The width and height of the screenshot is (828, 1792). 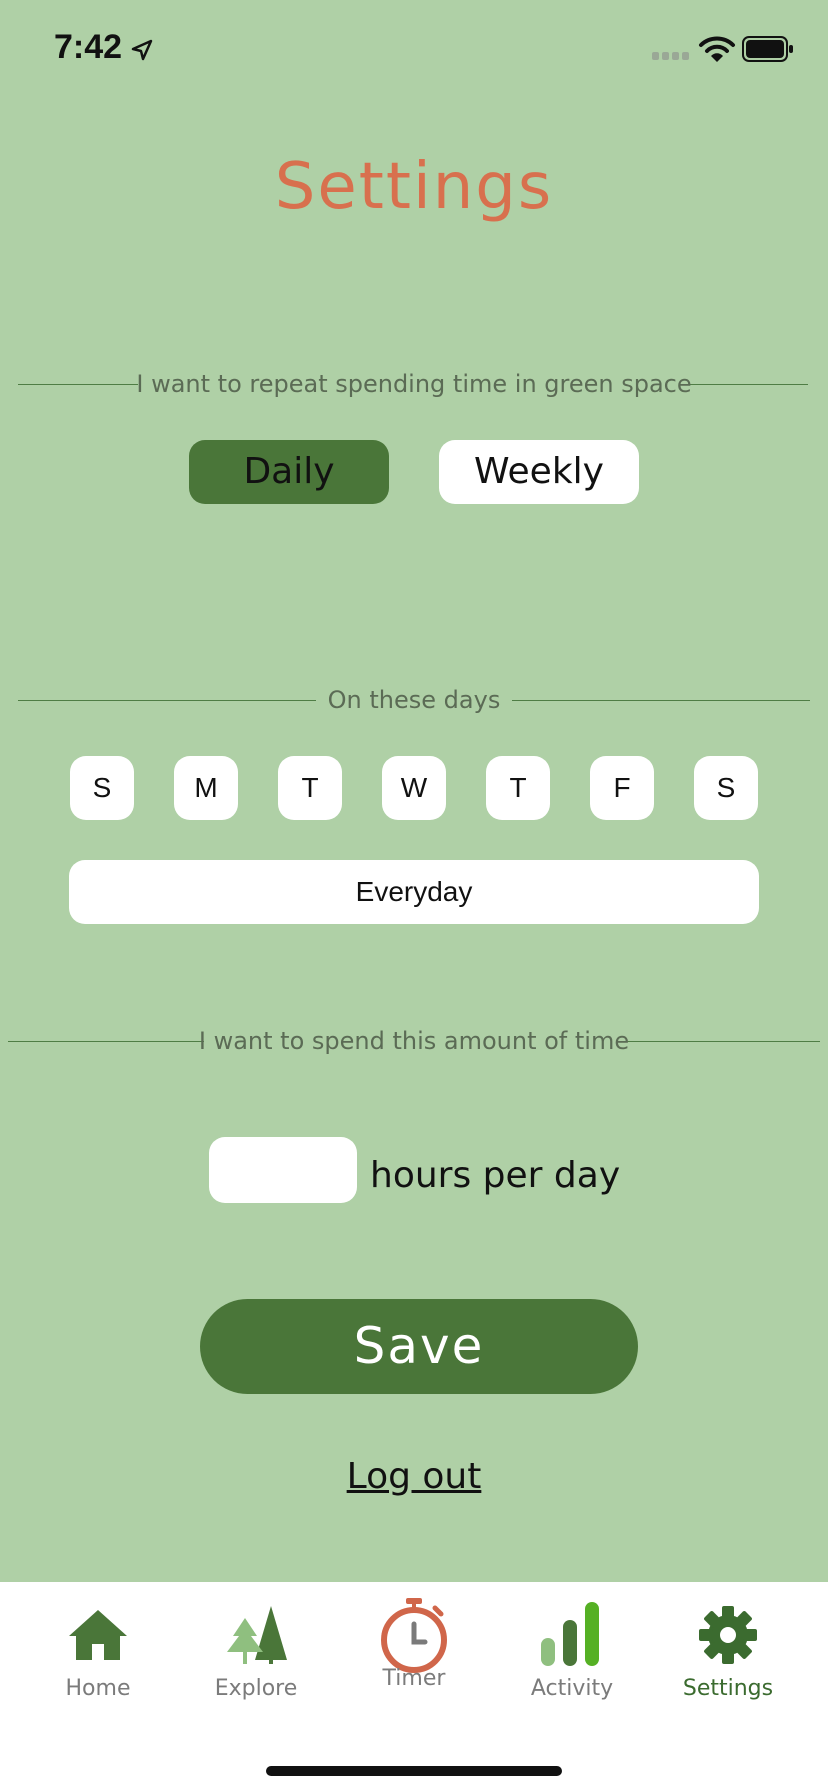 I want to click on tab-activity: Activity, so click(x=572, y=1663).